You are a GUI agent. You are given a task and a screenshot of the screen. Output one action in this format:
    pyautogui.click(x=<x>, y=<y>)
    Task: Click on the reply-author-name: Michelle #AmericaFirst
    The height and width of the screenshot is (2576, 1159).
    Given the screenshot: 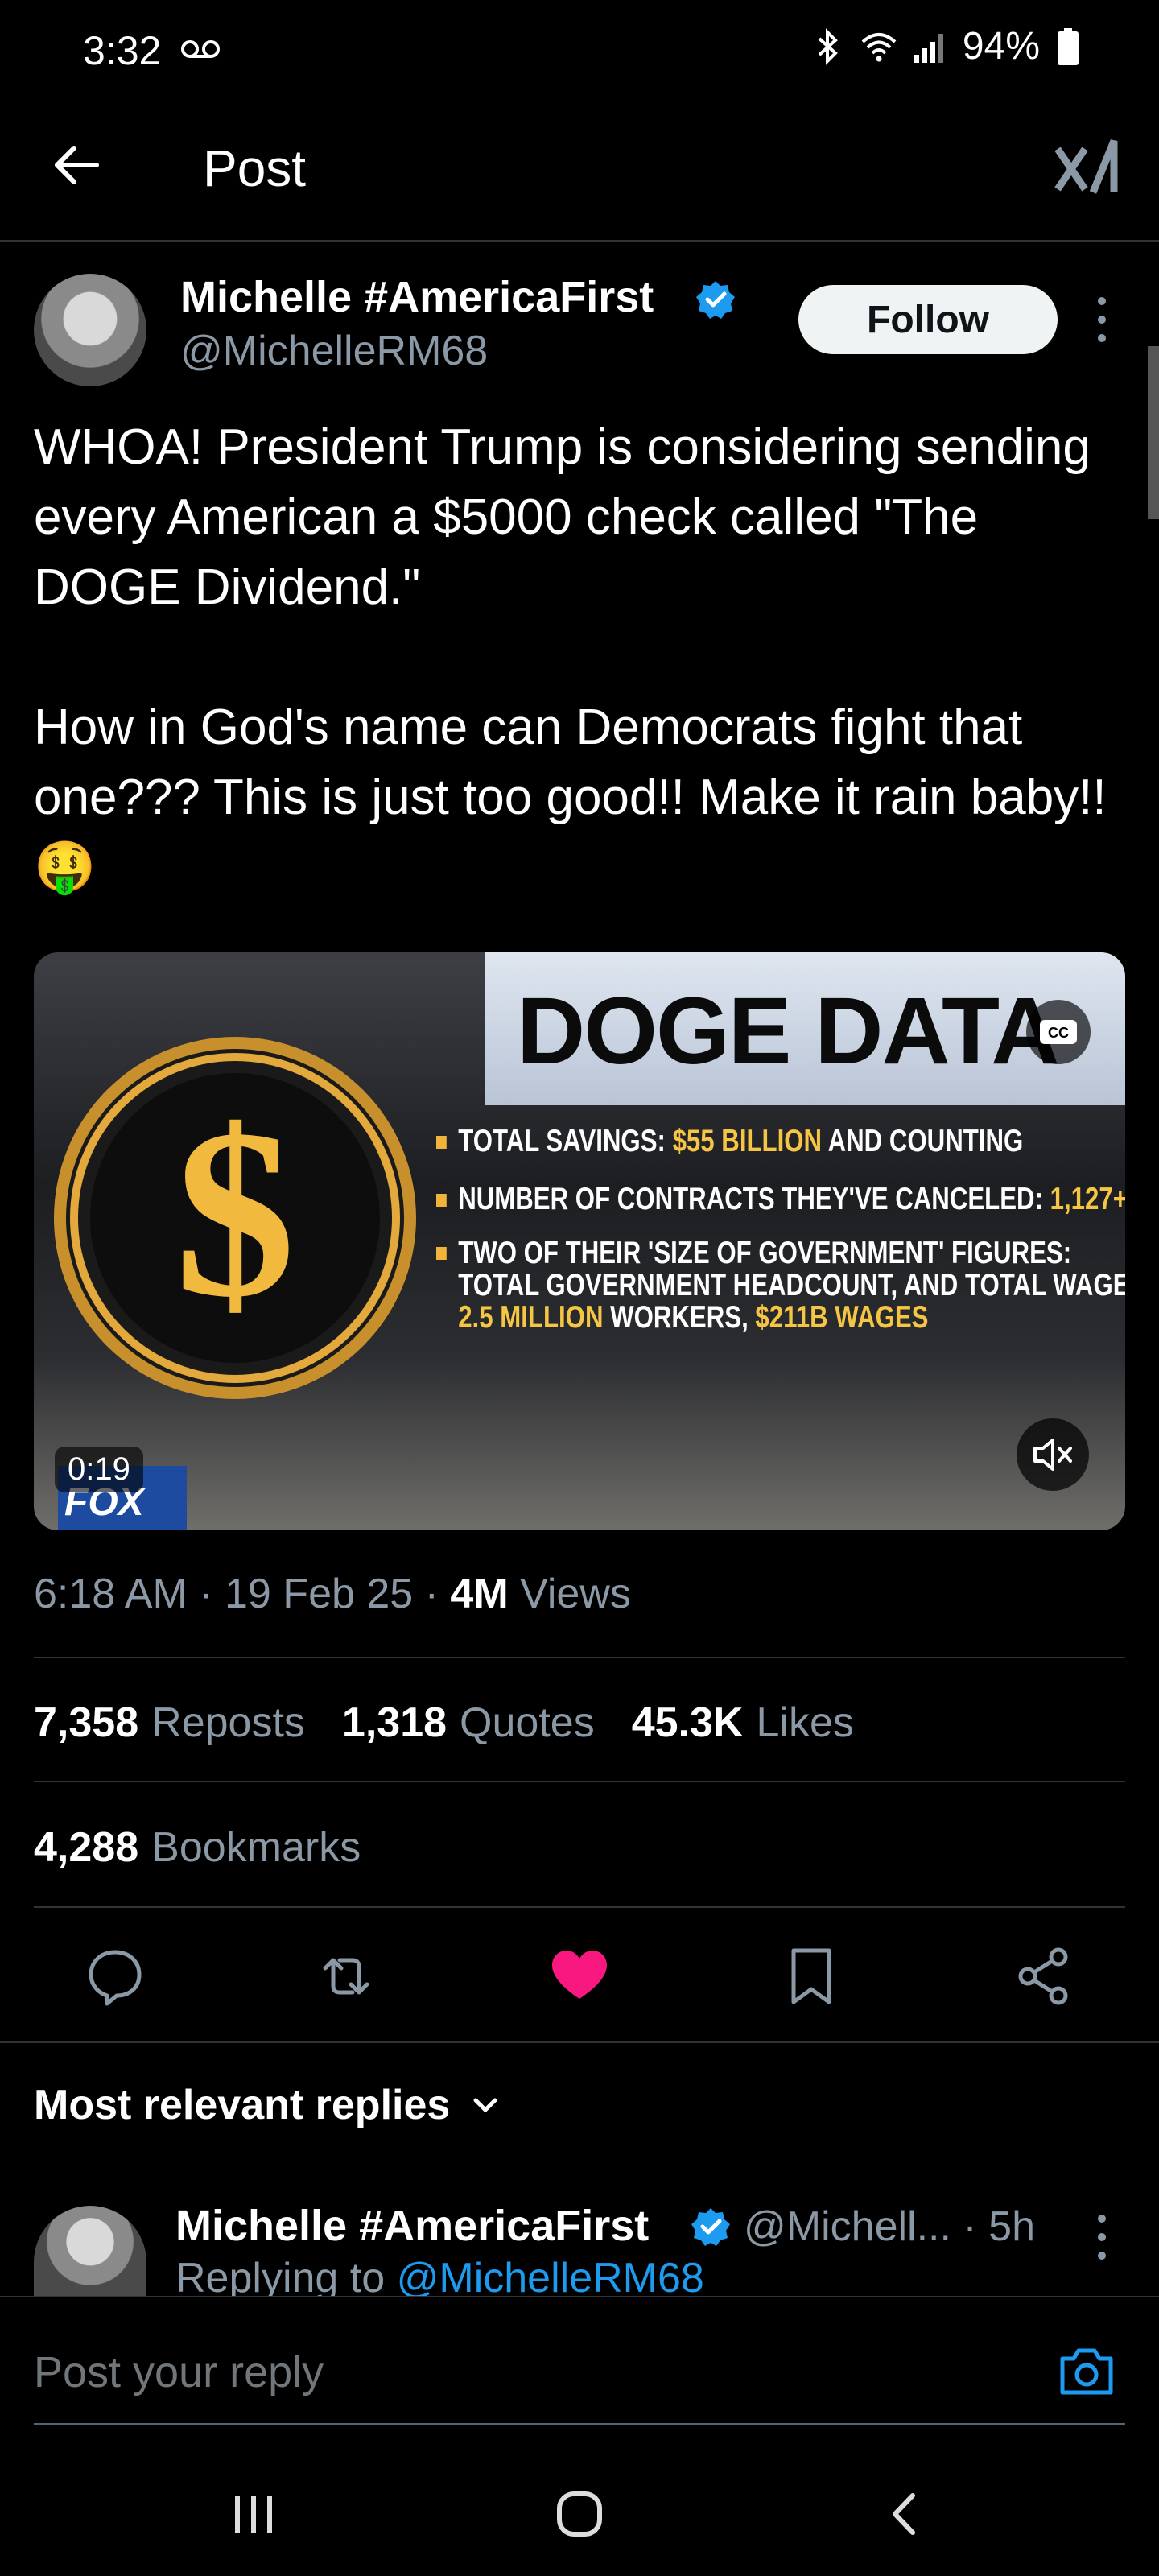 What is the action you would take?
    pyautogui.click(x=412, y=2226)
    